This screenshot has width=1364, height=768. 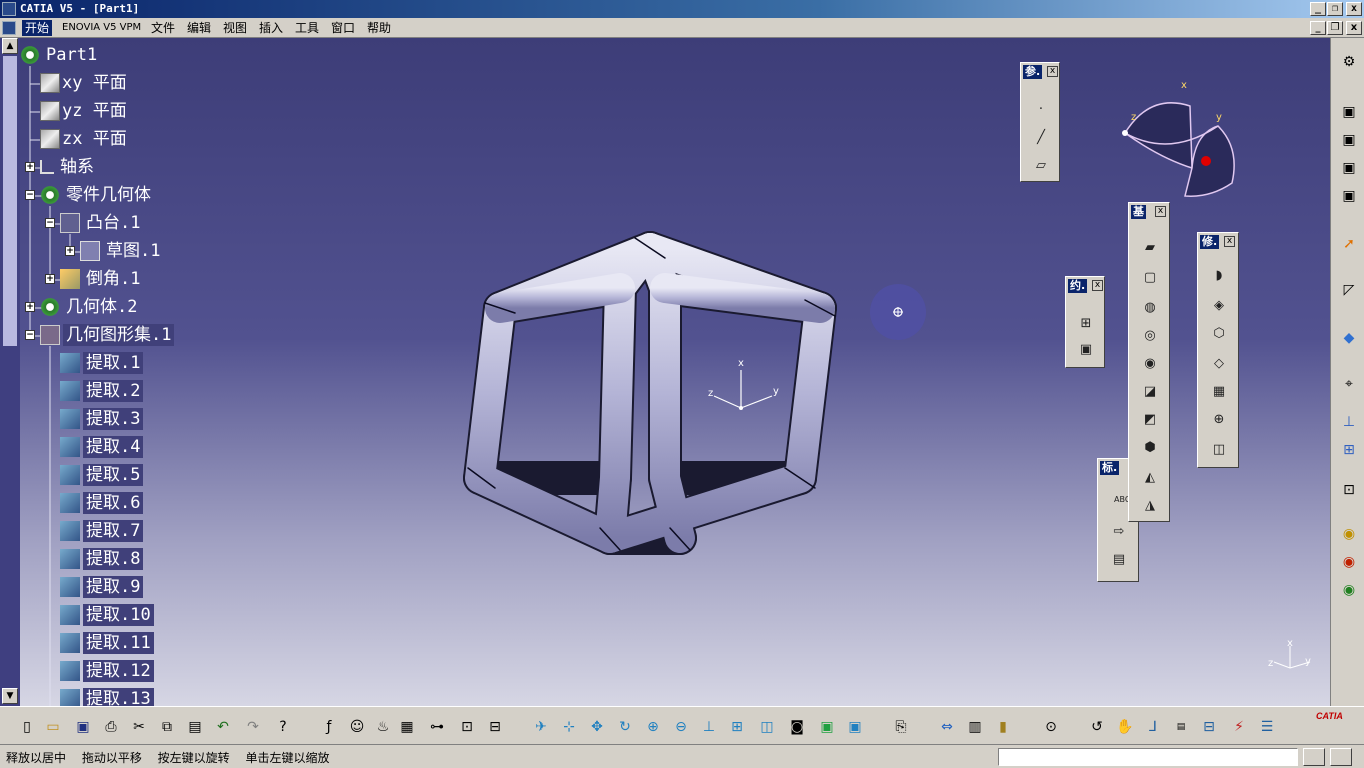 What do you see at coordinates (27, 727) in the screenshot?
I see `new-file-icon: ▯` at bounding box center [27, 727].